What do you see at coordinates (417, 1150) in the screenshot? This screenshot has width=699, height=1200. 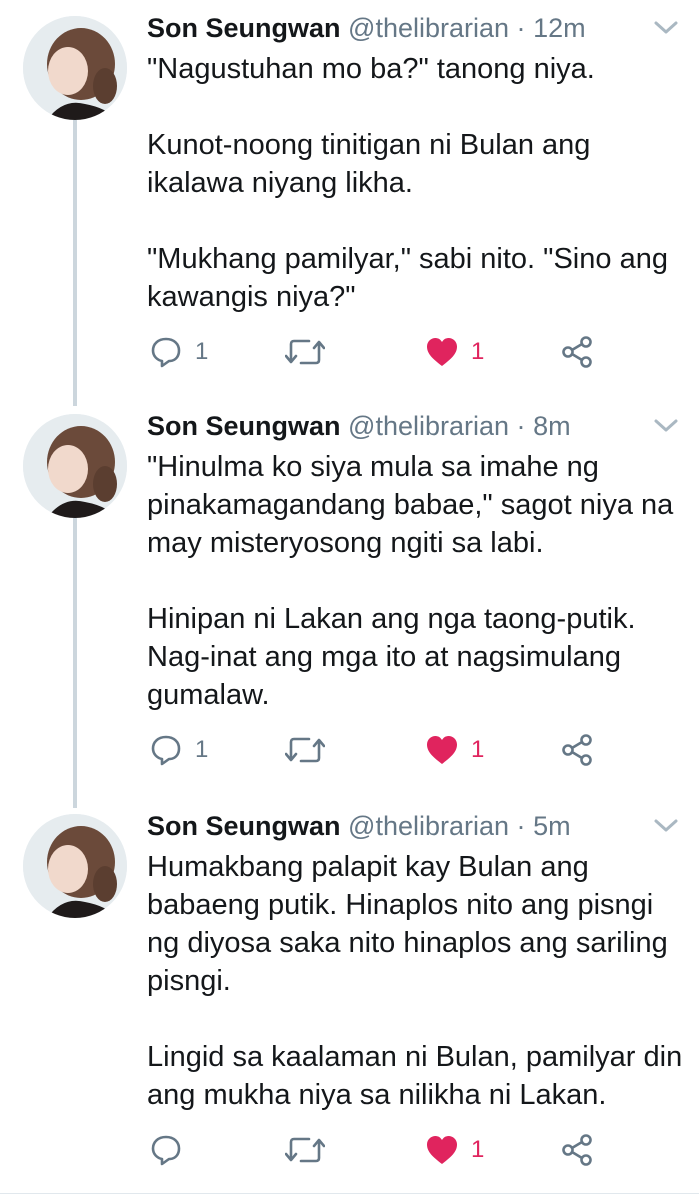 I see `tweet-actions: 1` at bounding box center [417, 1150].